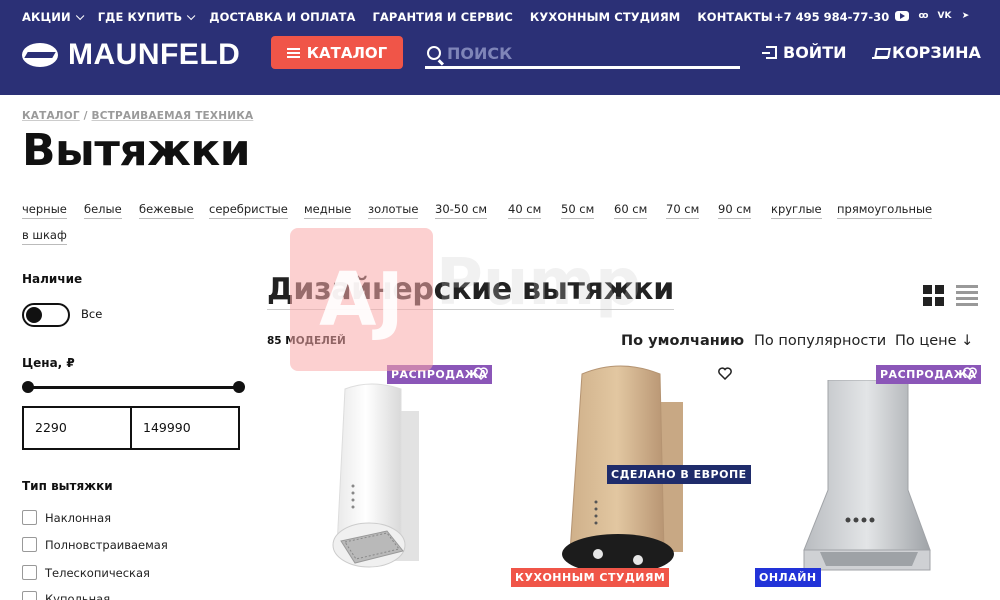  Describe the element at coordinates (154, 54) in the screenshot. I see `logo-text: MAUNFELD` at that location.